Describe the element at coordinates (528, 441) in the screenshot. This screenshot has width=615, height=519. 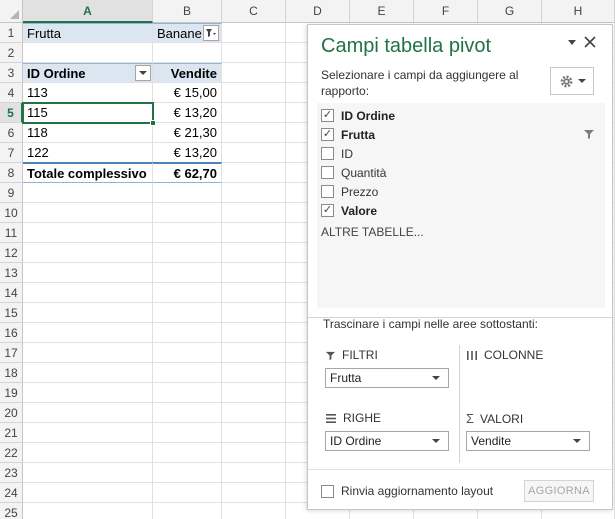
I see `values-field-dropdown: Vendite` at that location.